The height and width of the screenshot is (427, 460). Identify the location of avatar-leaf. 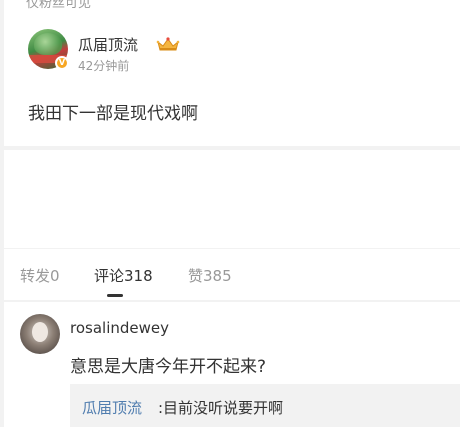
(48, 44).